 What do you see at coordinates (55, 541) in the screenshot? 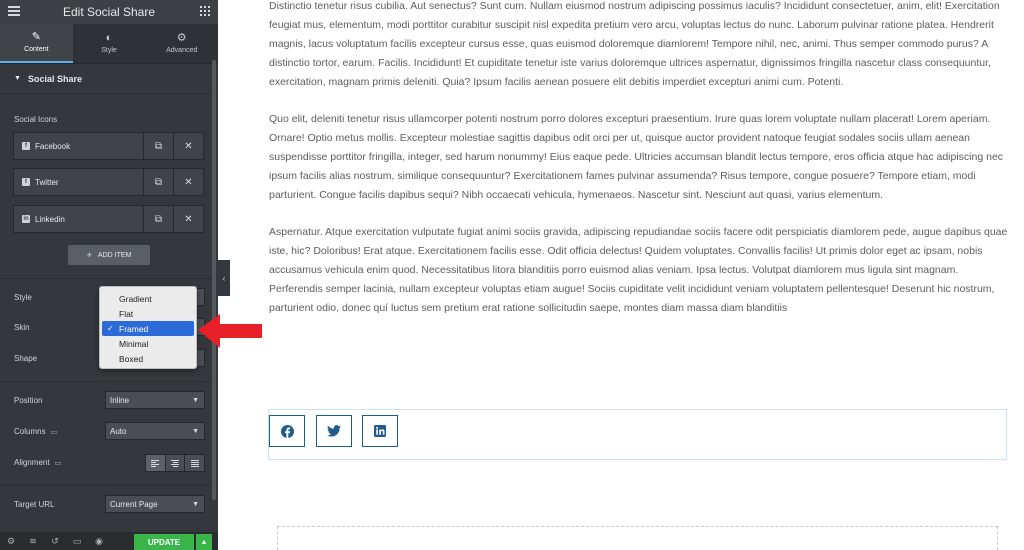
I see `history-icon: ↺` at bounding box center [55, 541].